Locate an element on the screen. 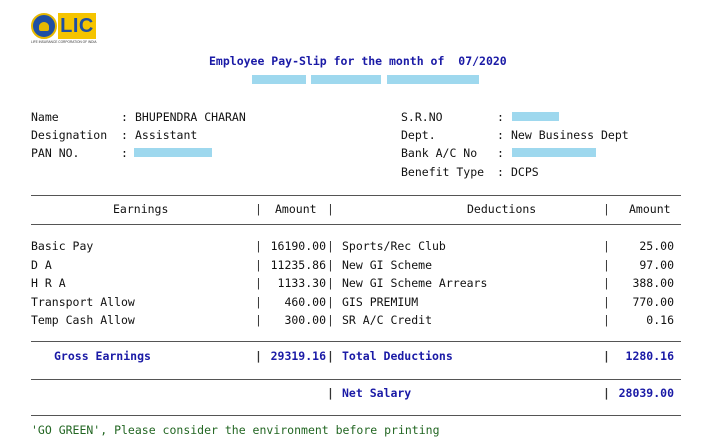 The width and height of the screenshot is (720, 438). net-salary-label: Net Salary is located at coordinates (377, 393).